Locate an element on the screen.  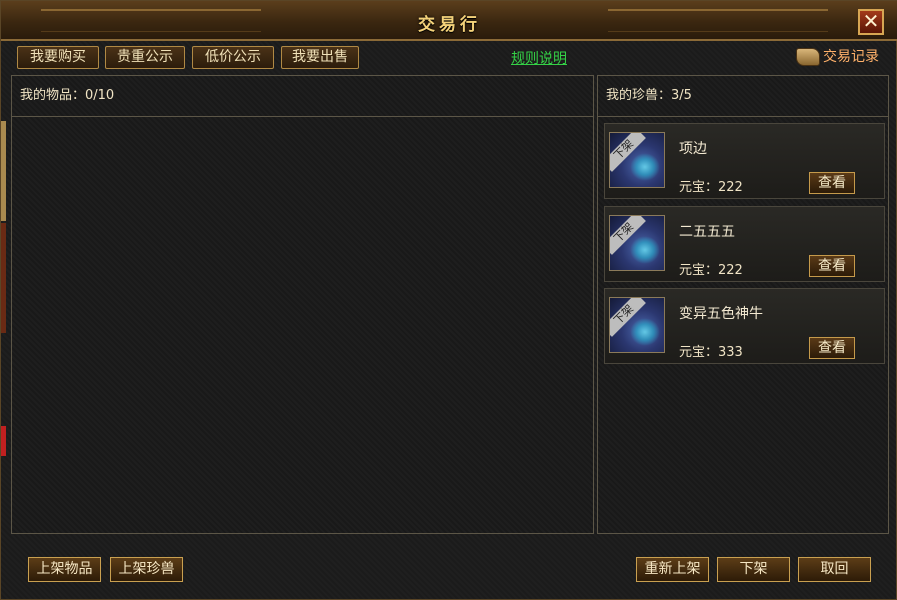
scroll-icon is located at coordinates (808, 57).